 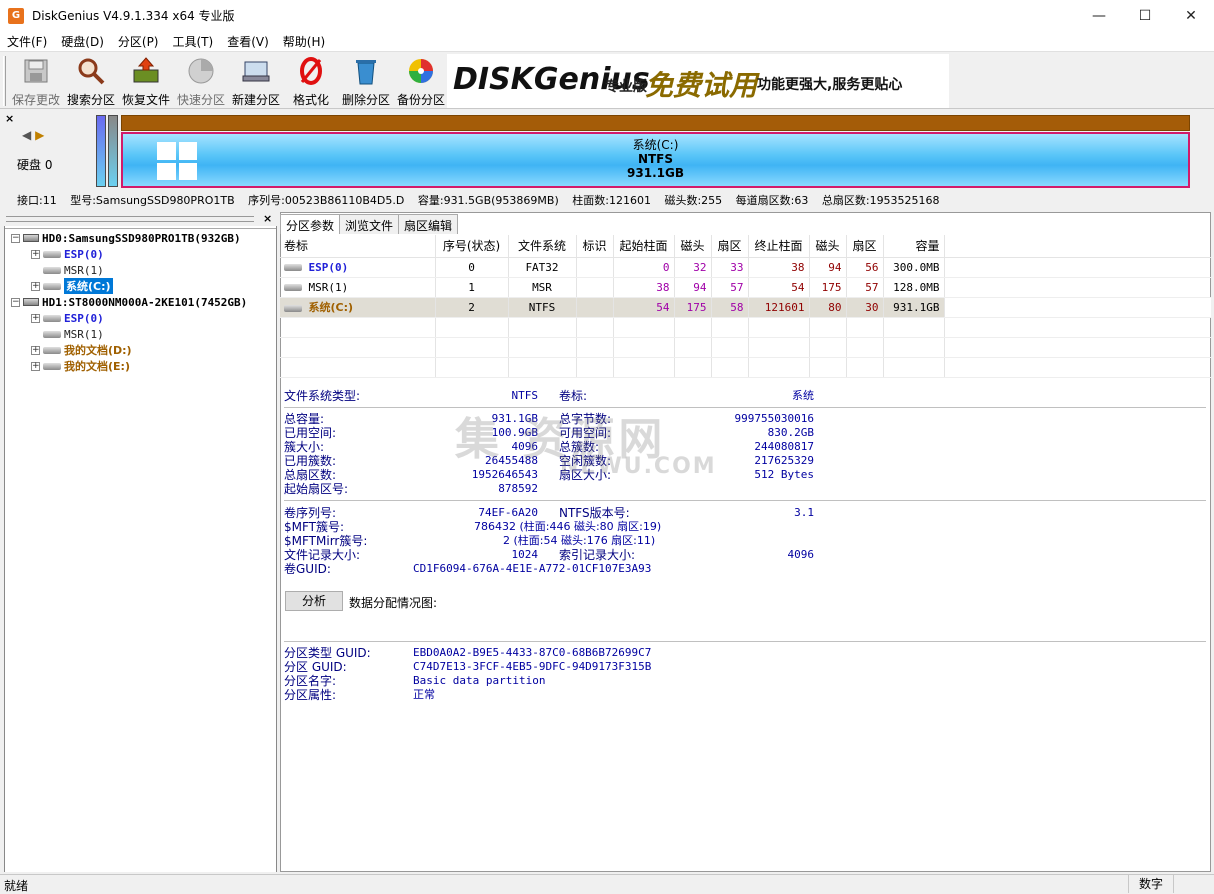 What do you see at coordinates (39, 135) in the screenshot?
I see `next-disk-icon: ▶` at bounding box center [39, 135].